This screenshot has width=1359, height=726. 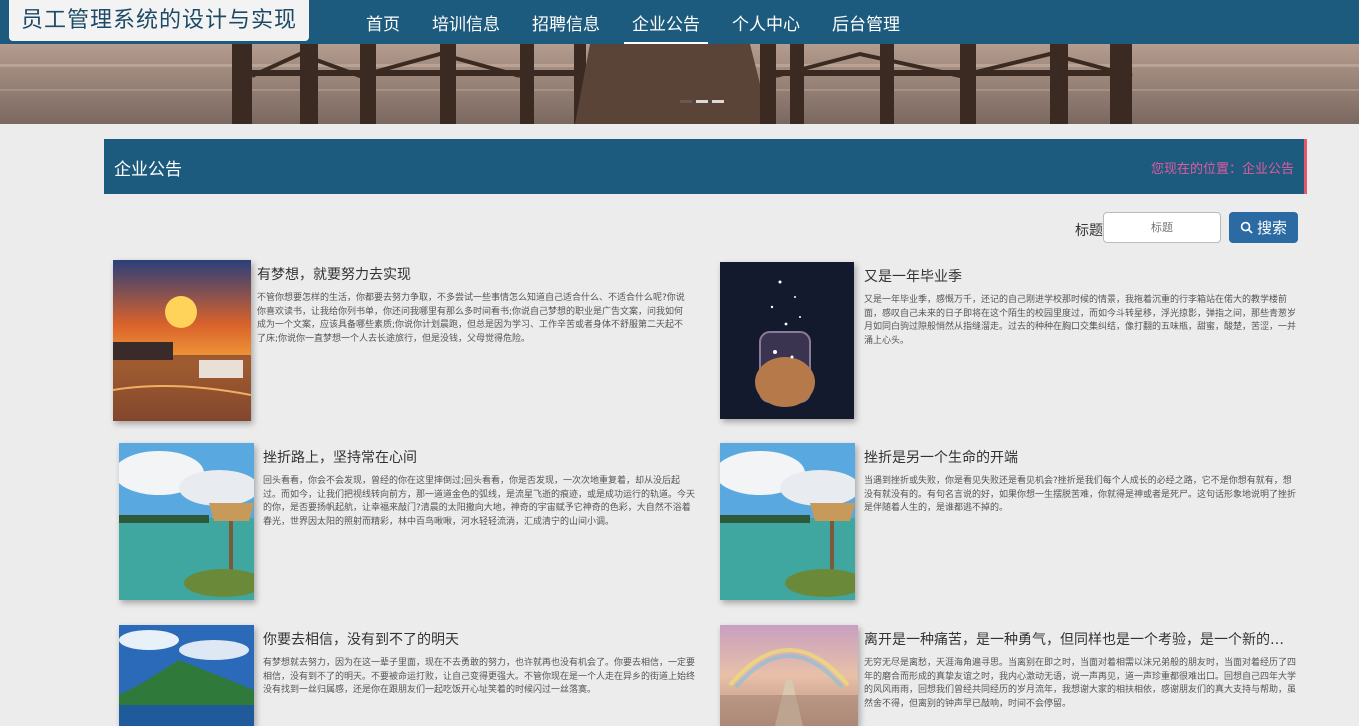 What do you see at coordinates (1222, 169) in the screenshot?
I see `breadcrumb: 您现在的位置：企业公告` at bounding box center [1222, 169].